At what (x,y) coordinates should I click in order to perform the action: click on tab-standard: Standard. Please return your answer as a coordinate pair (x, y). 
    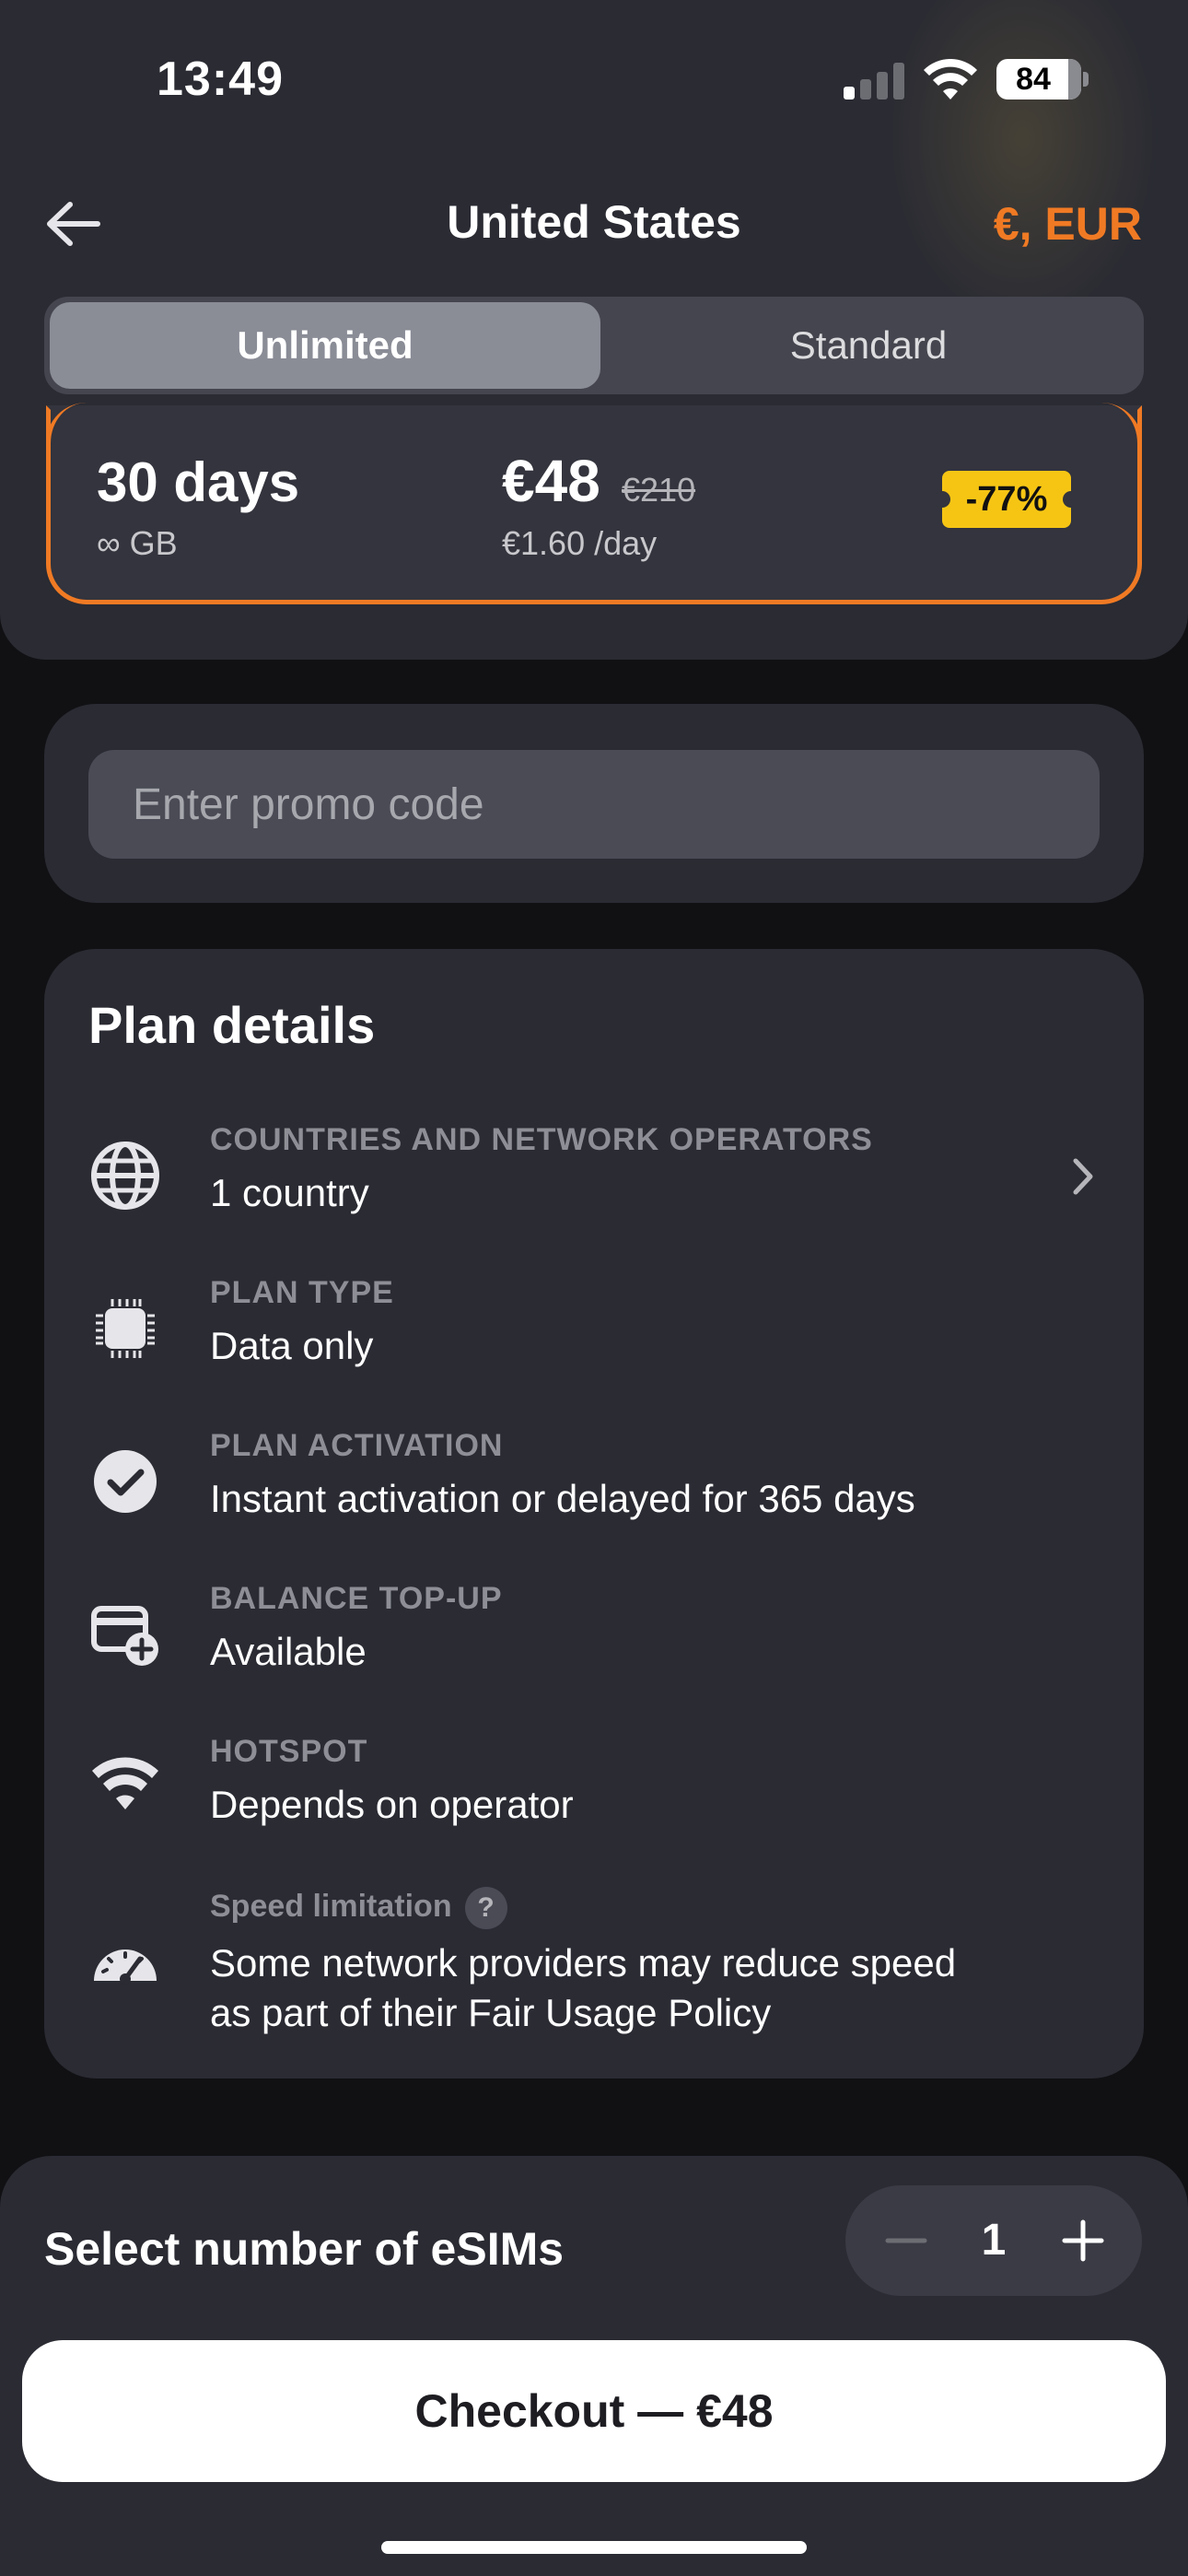
    Looking at the image, I should click on (869, 345).